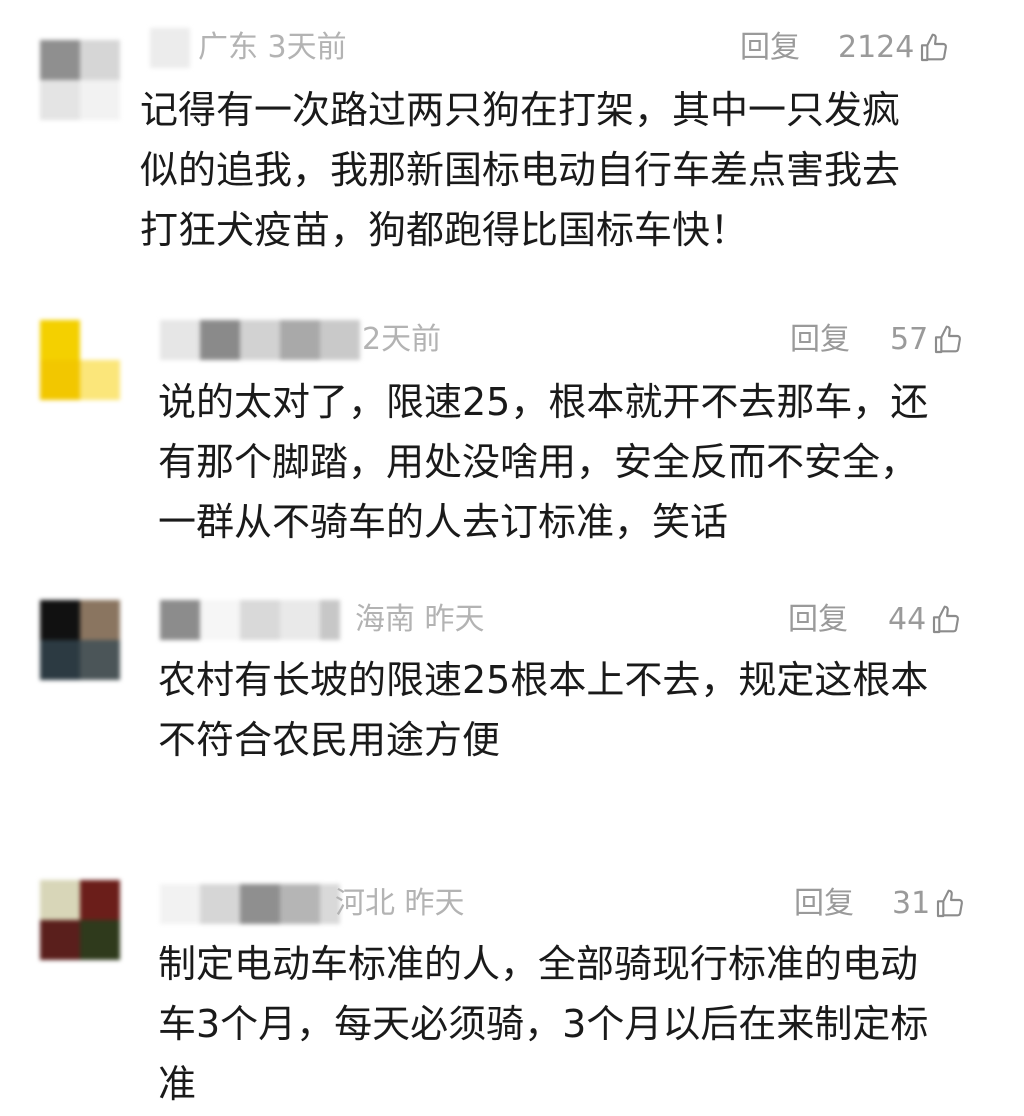  Describe the element at coordinates (420, 619) in the screenshot. I see `location-time: 海南 昨天` at that location.